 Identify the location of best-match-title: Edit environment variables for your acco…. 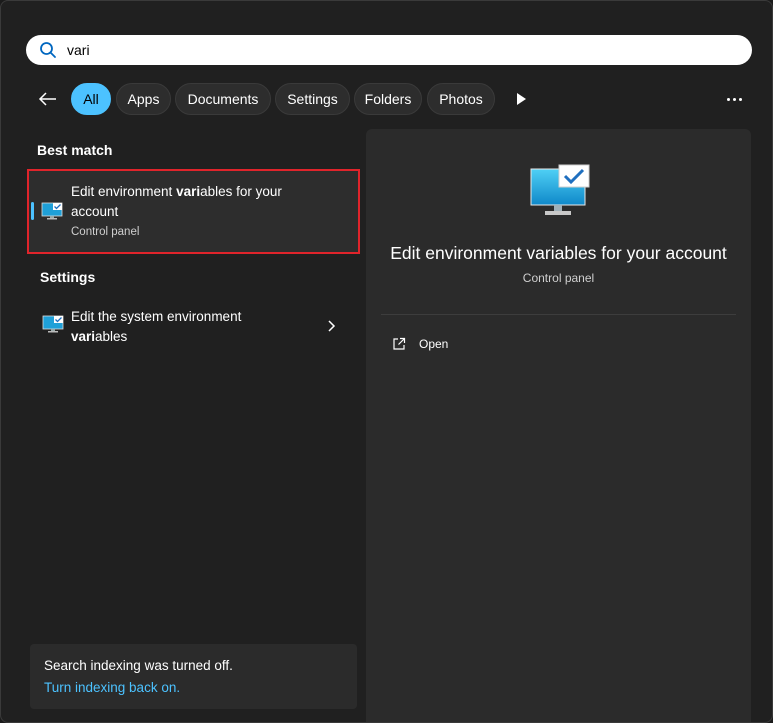
(176, 202).